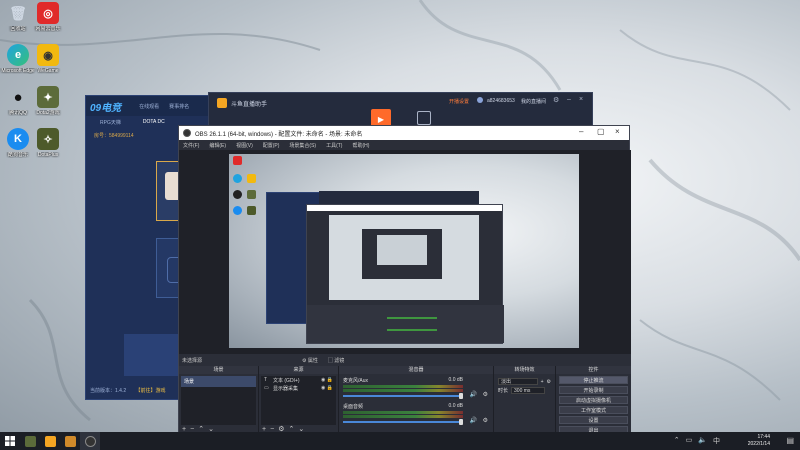 The width and height of the screenshot is (800, 450). What do you see at coordinates (689, 441) in the screenshot?
I see `network-icon: ▭` at bounding box center [689, 441].